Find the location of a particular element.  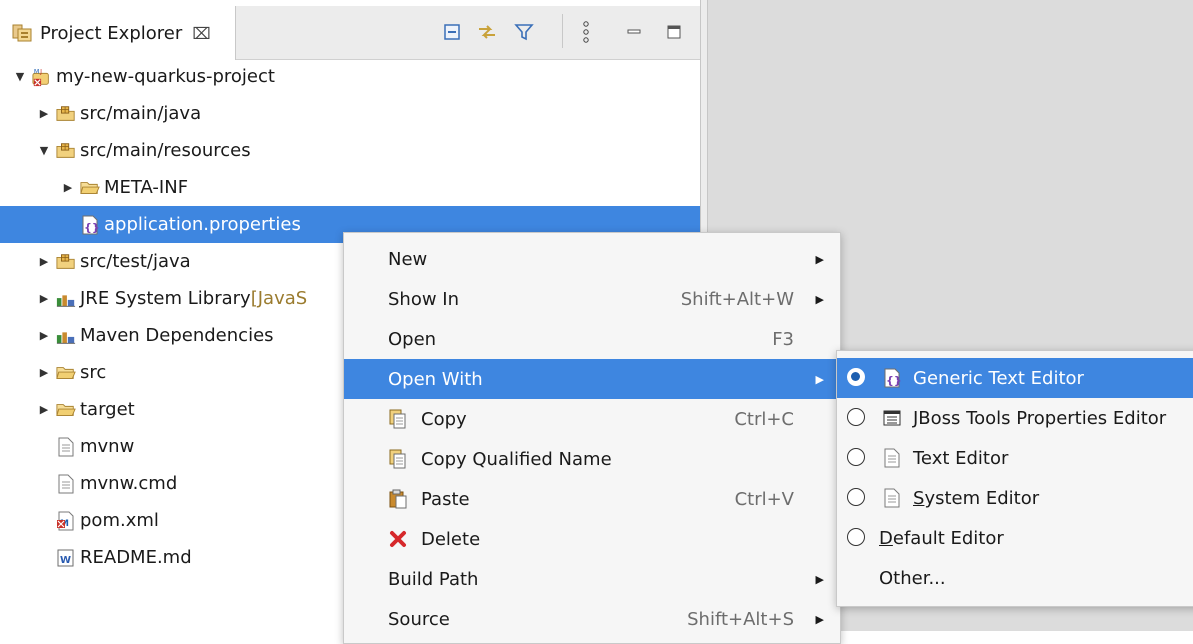

maven-project-icon: MJ is located at coordinates (42, 77).